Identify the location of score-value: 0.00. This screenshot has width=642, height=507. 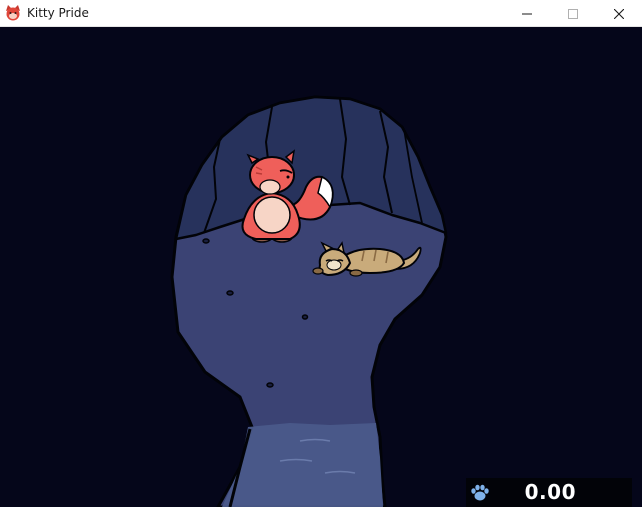
(550, 492).